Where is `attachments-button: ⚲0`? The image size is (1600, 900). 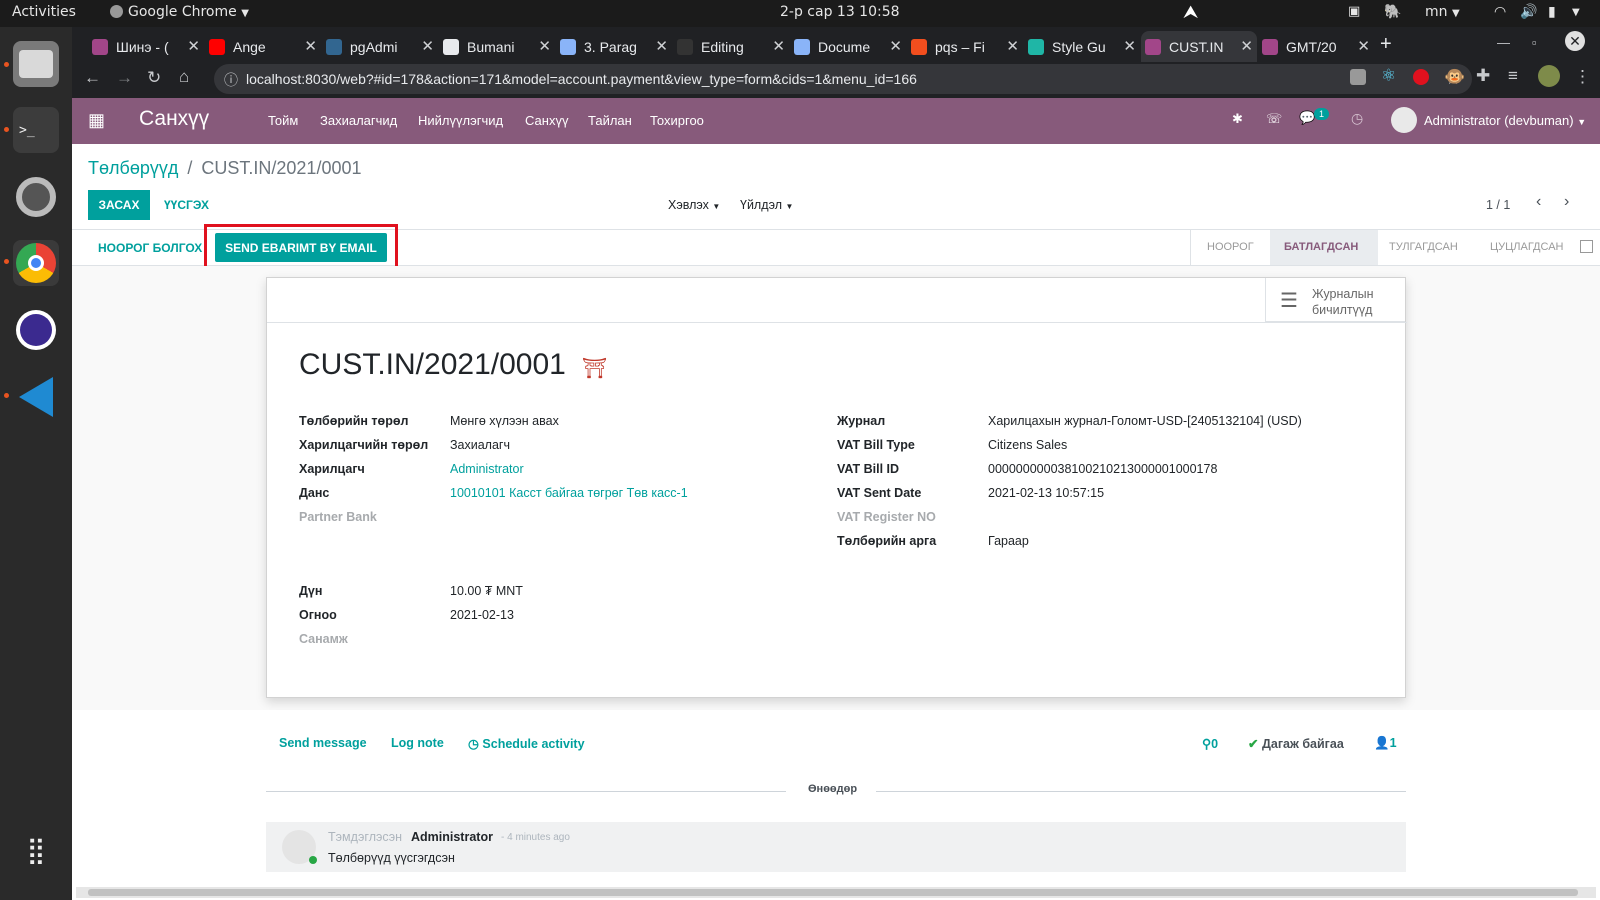 attachments-button: ⚲0 is located at coordinates (1210, 743).